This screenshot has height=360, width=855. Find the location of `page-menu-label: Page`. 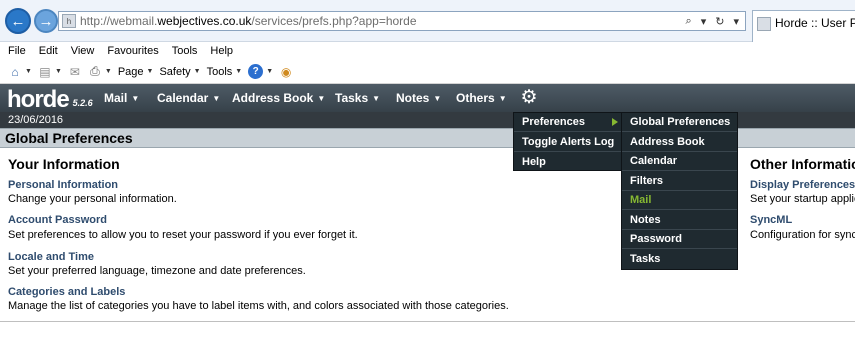

page-menu-label: Page is located at coordinates (130, 71).